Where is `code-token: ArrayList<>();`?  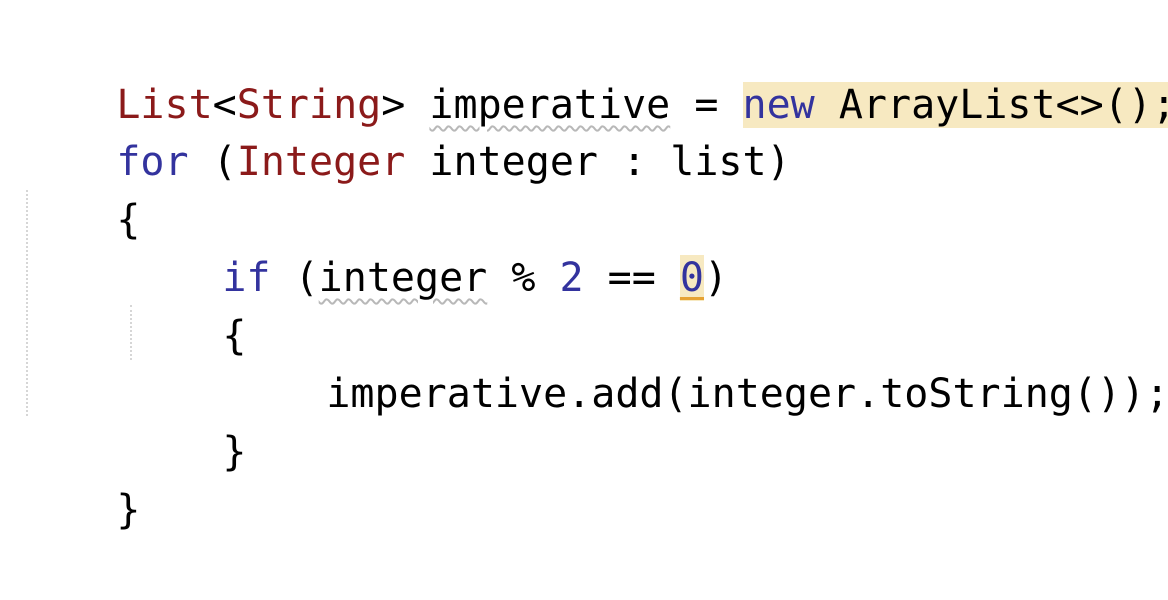
code-token: ArrayList<>(); is located at coordinates (991, 105).